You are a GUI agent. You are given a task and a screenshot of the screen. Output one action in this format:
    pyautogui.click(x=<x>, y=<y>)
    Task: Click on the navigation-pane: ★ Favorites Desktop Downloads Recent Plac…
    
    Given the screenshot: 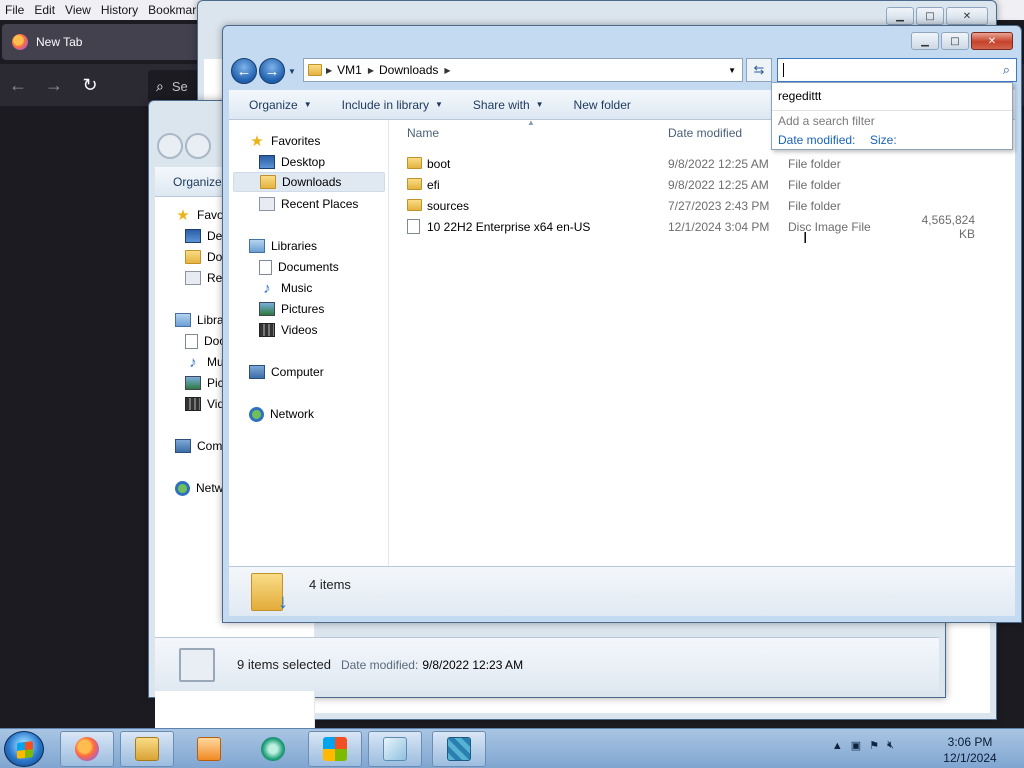 What is the action you would take?
    pyautogui.click(x=309, y=343)
    